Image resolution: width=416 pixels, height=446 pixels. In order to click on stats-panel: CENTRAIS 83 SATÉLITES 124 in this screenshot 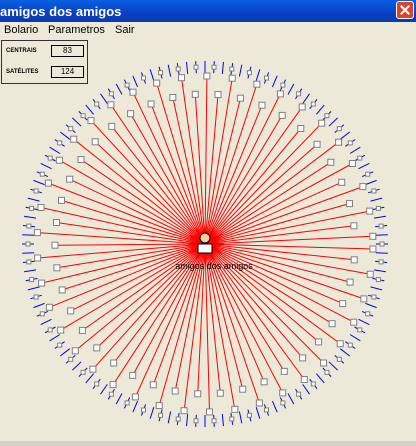, I will do `click(44, 62)`.